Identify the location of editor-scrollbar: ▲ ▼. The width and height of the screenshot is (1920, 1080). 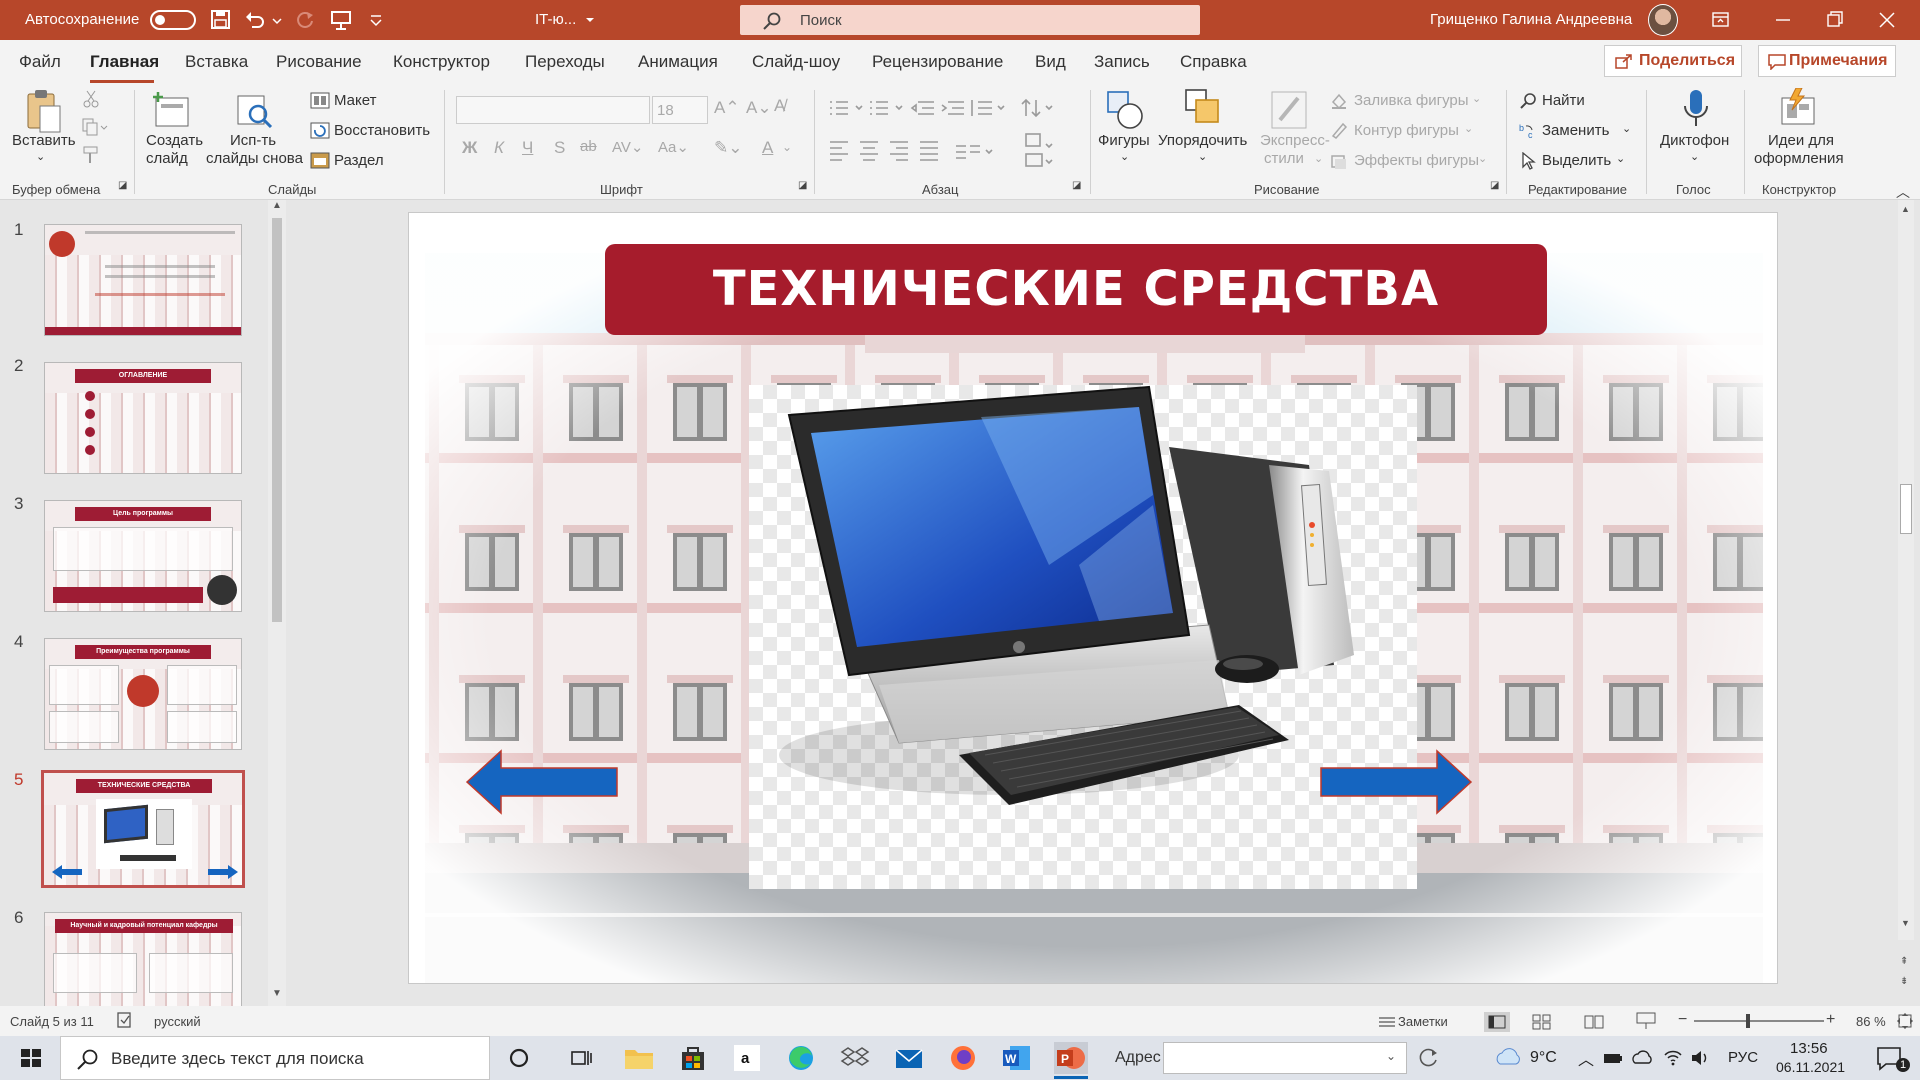
(1906, 570).